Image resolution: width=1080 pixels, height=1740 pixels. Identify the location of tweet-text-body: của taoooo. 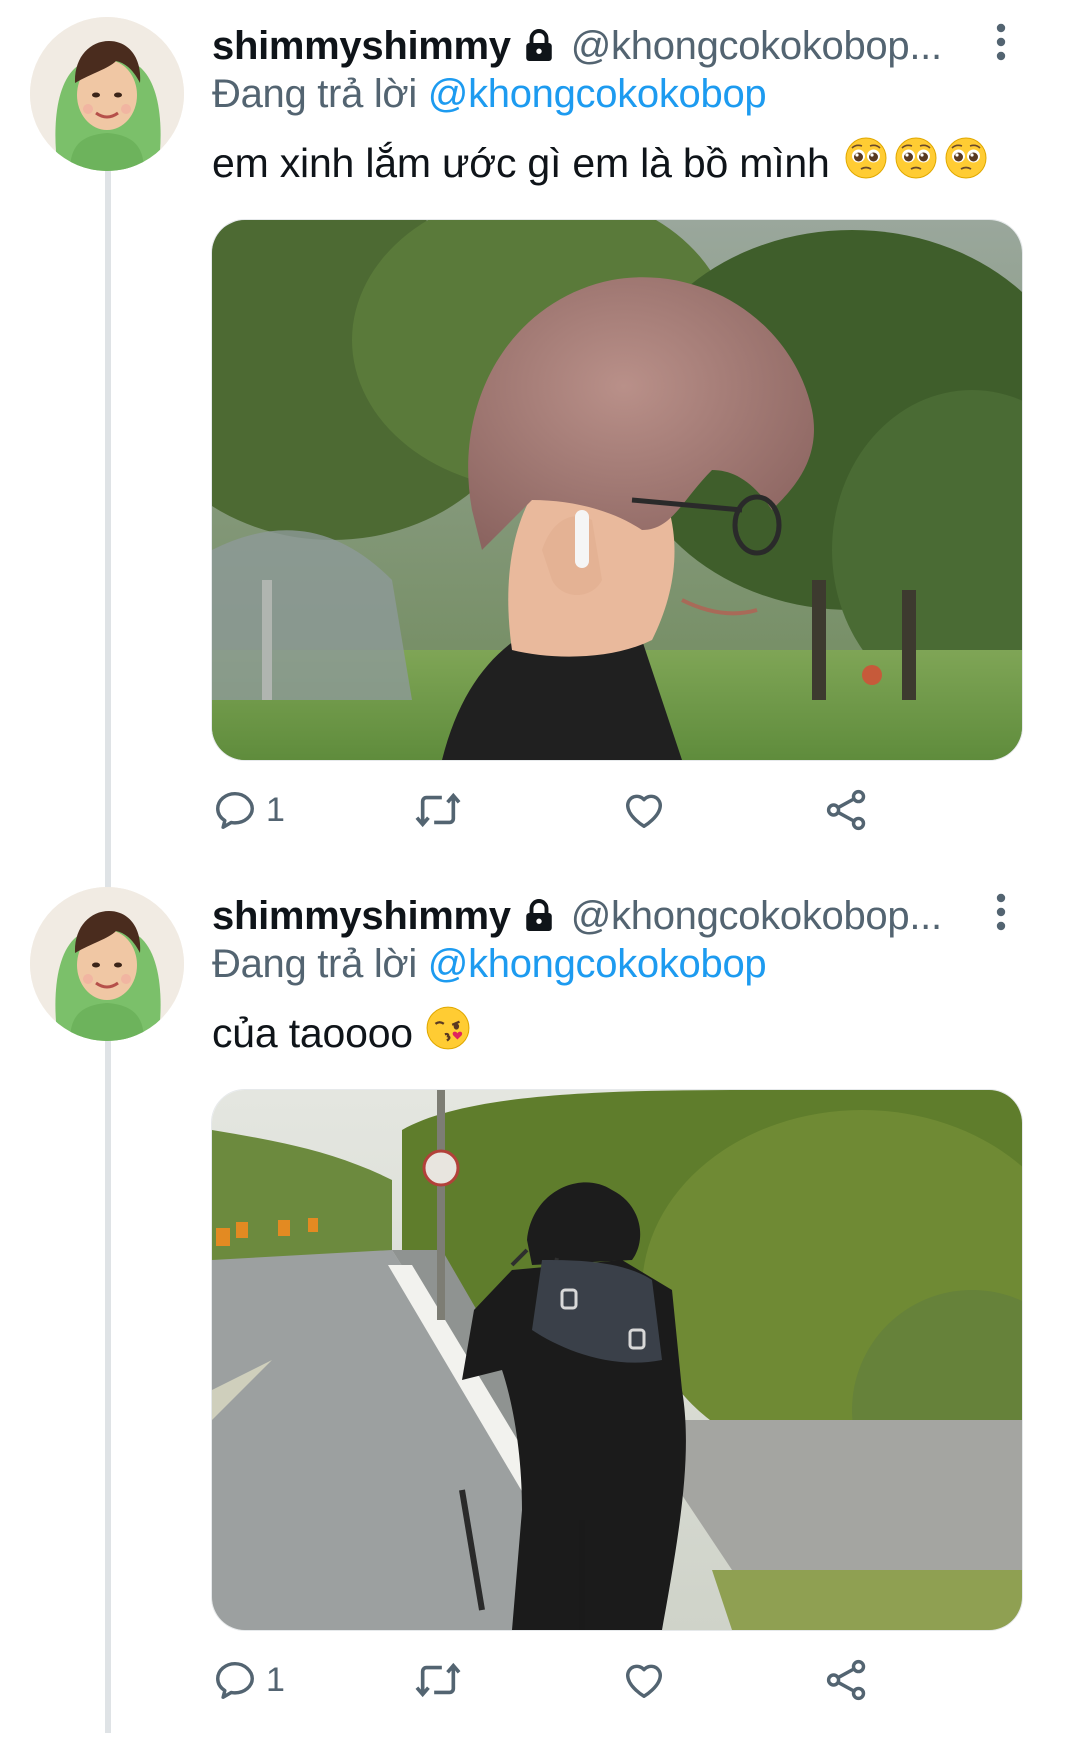
(312, 1032).